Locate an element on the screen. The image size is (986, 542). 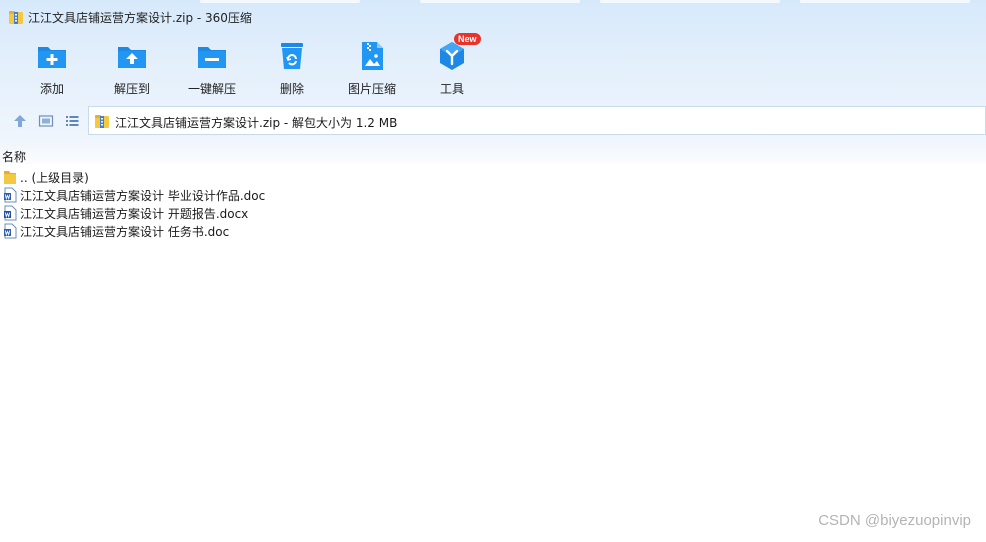
file-name: 江江文具店铺运营方案设计 任务书.doc is located at coordinates (125, 232).